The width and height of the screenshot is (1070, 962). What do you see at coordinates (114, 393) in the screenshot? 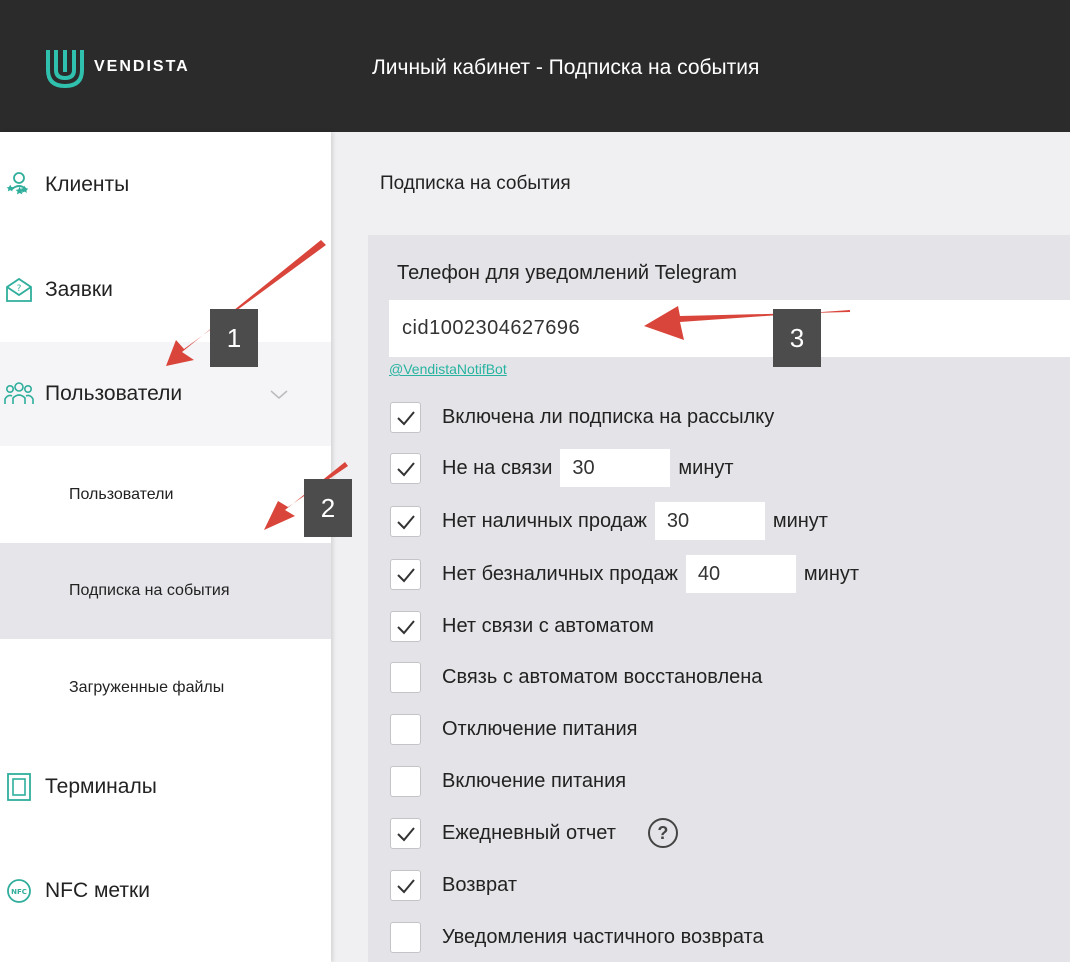
I see `sidebar-item-label: Пользователи` at bounding box center [114, 393].